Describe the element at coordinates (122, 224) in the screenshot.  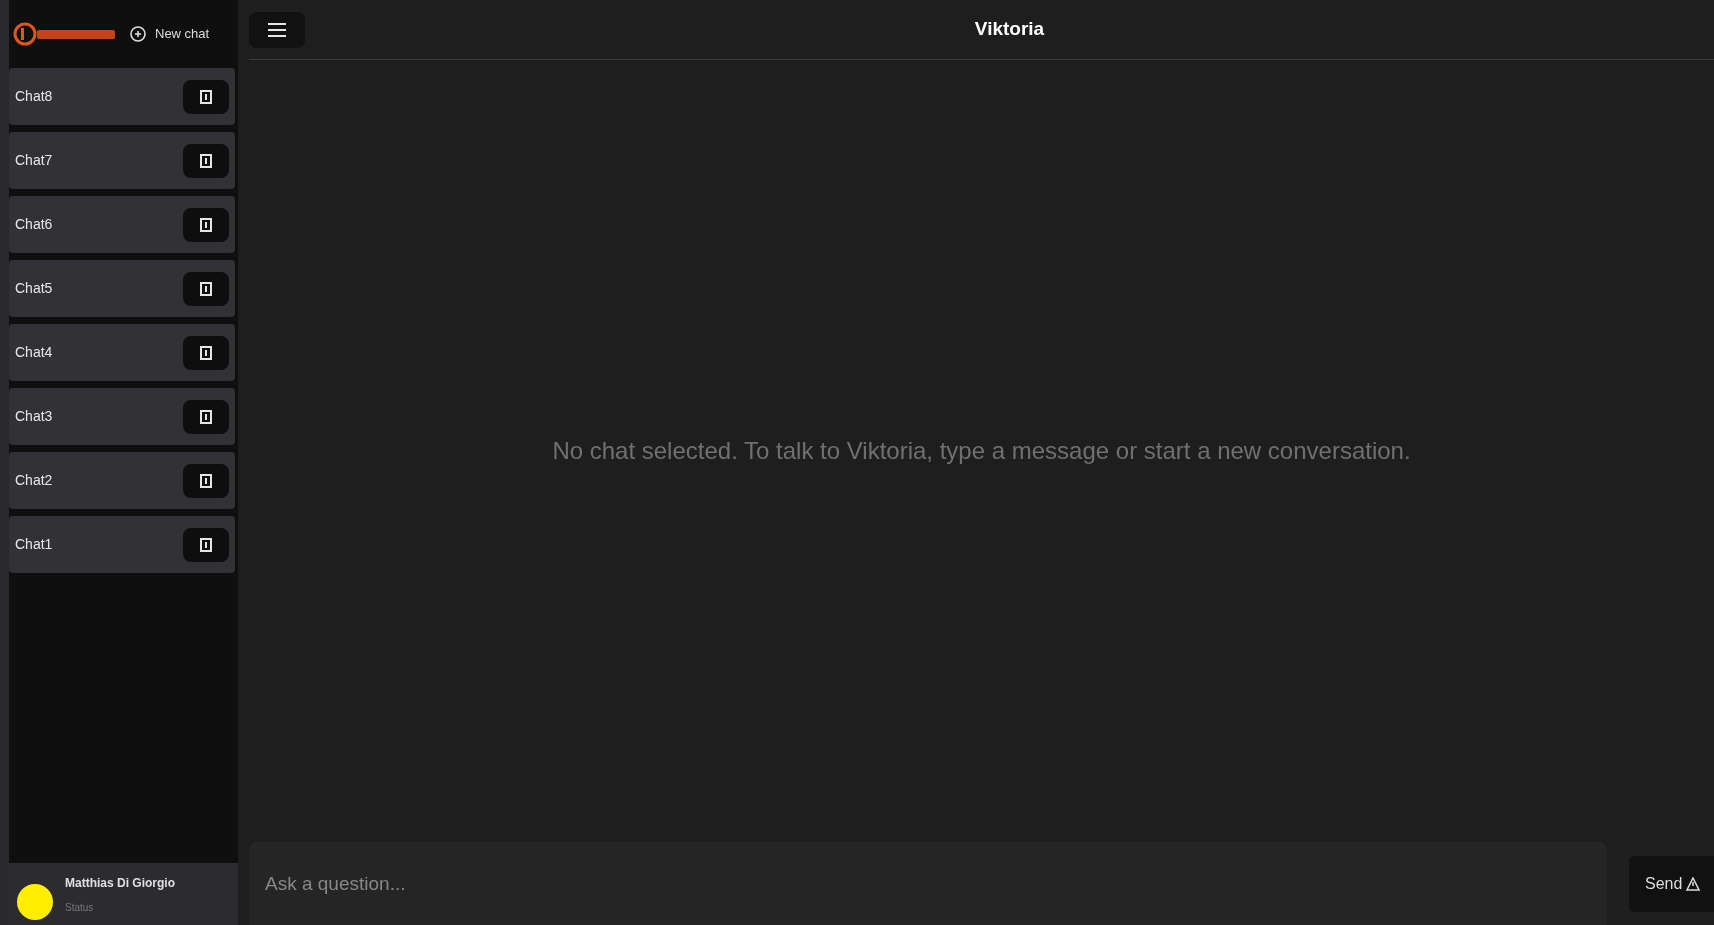
I see `chat-item: Chat6` at that location.